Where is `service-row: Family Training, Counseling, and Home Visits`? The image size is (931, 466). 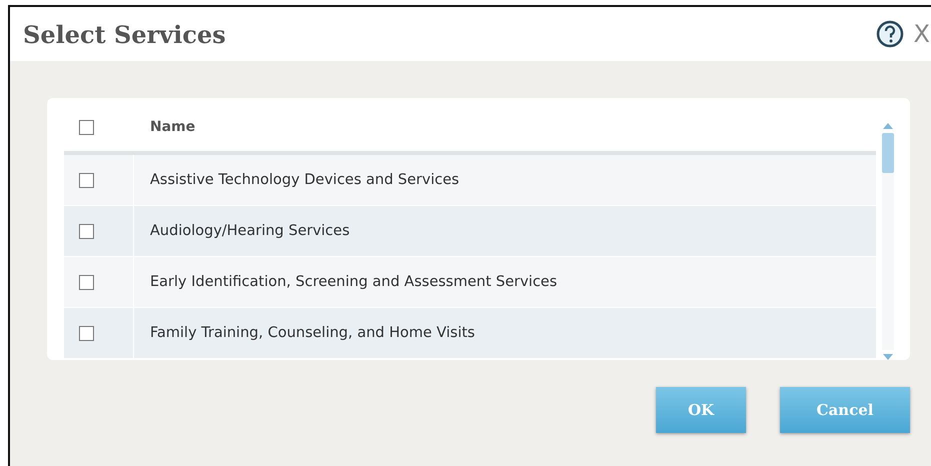
service-row: Family Training, Counseling, and Home Visits is located at coordinates (470, 333).